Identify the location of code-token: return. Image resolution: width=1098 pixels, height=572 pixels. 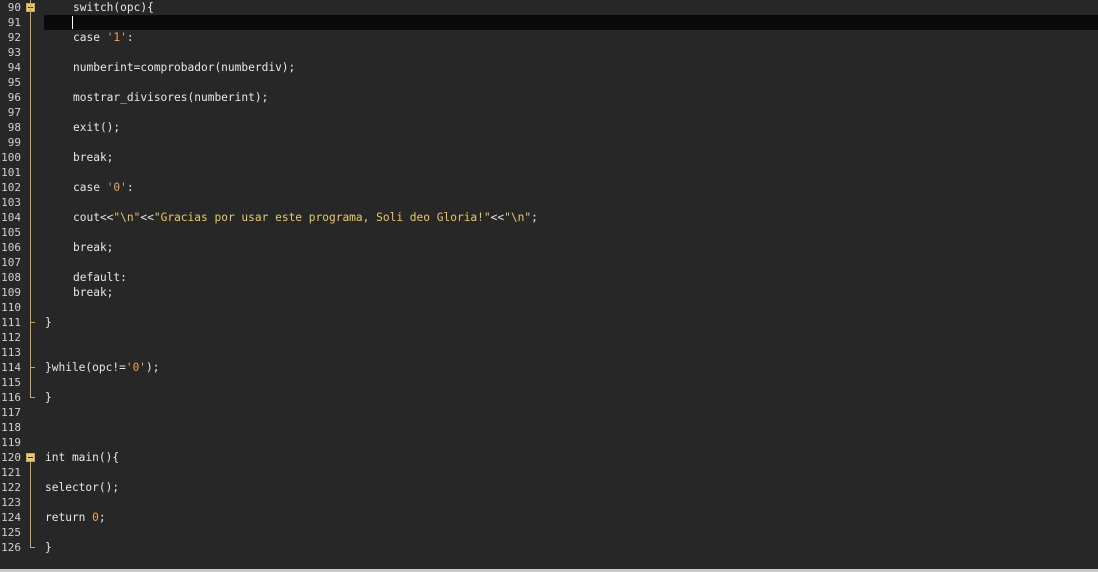
(69, 517).